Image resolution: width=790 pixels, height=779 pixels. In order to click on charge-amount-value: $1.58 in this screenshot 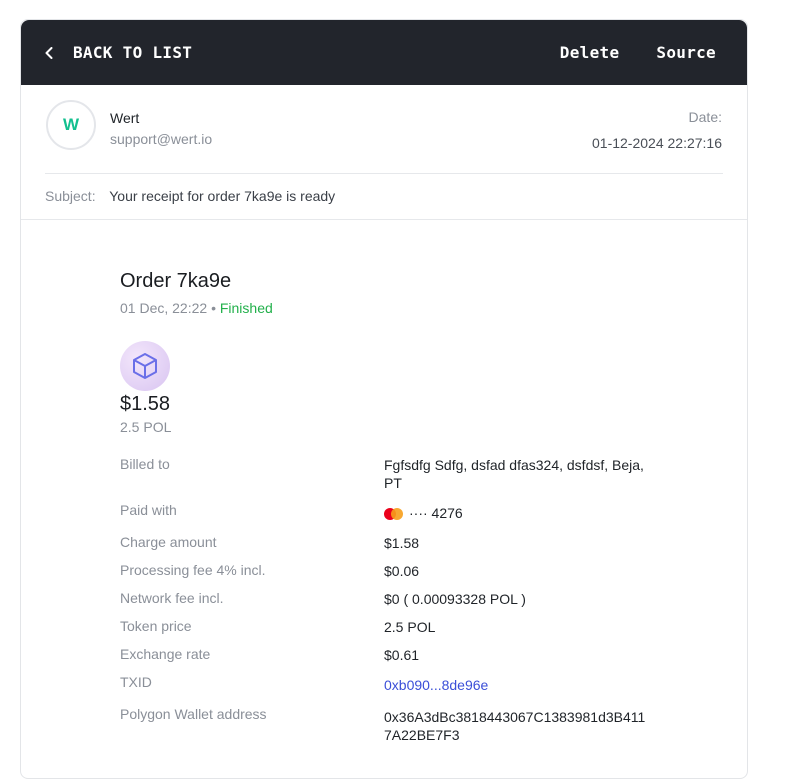, I will do `click(402, 543)`.